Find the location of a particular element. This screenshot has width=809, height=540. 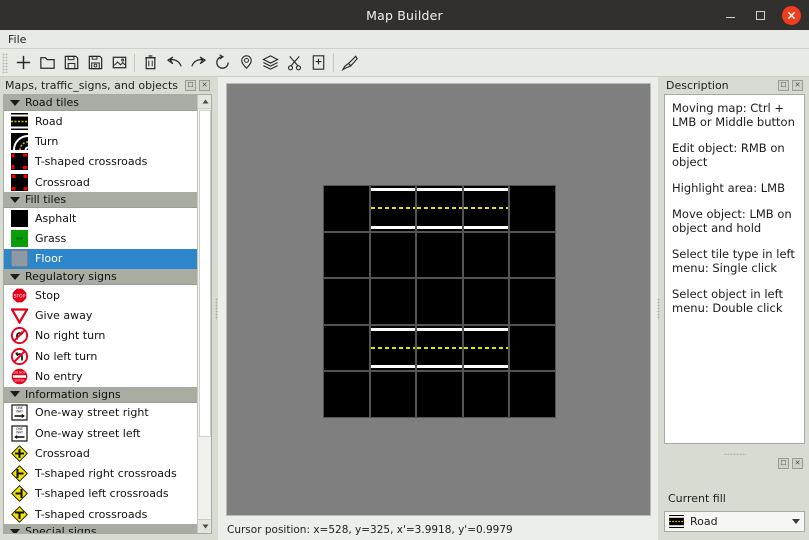

tree-item-turn: Turn is located at coordinates (101, 141).